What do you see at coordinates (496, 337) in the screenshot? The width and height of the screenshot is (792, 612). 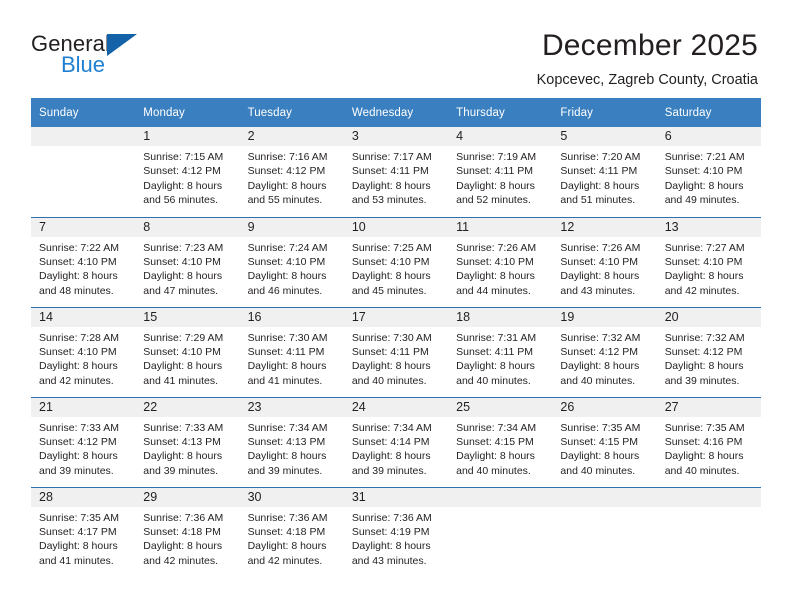 I see `sunrise-text: Sunrise: 7:31 AM` at bounding box center [496, 337].